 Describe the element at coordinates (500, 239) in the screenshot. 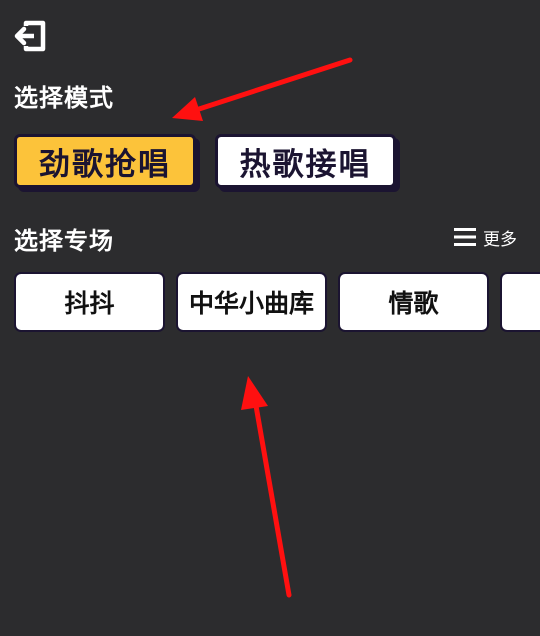

I see `more-label: 更多` at that location.